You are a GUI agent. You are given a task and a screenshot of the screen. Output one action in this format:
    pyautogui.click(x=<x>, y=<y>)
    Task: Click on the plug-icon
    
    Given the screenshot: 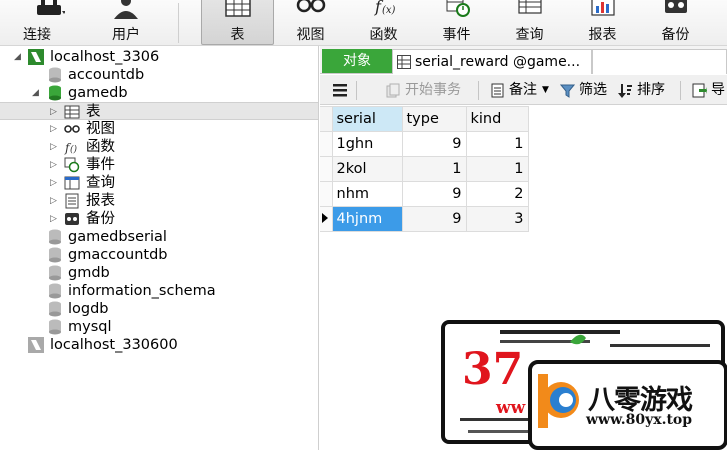 What is the action you would take?
    pyautogui.click(x=51, y=7)
    